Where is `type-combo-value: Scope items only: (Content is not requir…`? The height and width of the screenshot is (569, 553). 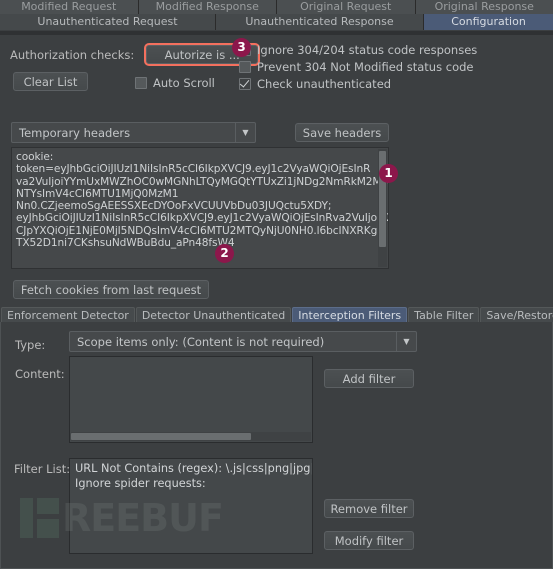 type-combo-value: Scope items only: (Content is not requir… is located at coordinates (233, 342).